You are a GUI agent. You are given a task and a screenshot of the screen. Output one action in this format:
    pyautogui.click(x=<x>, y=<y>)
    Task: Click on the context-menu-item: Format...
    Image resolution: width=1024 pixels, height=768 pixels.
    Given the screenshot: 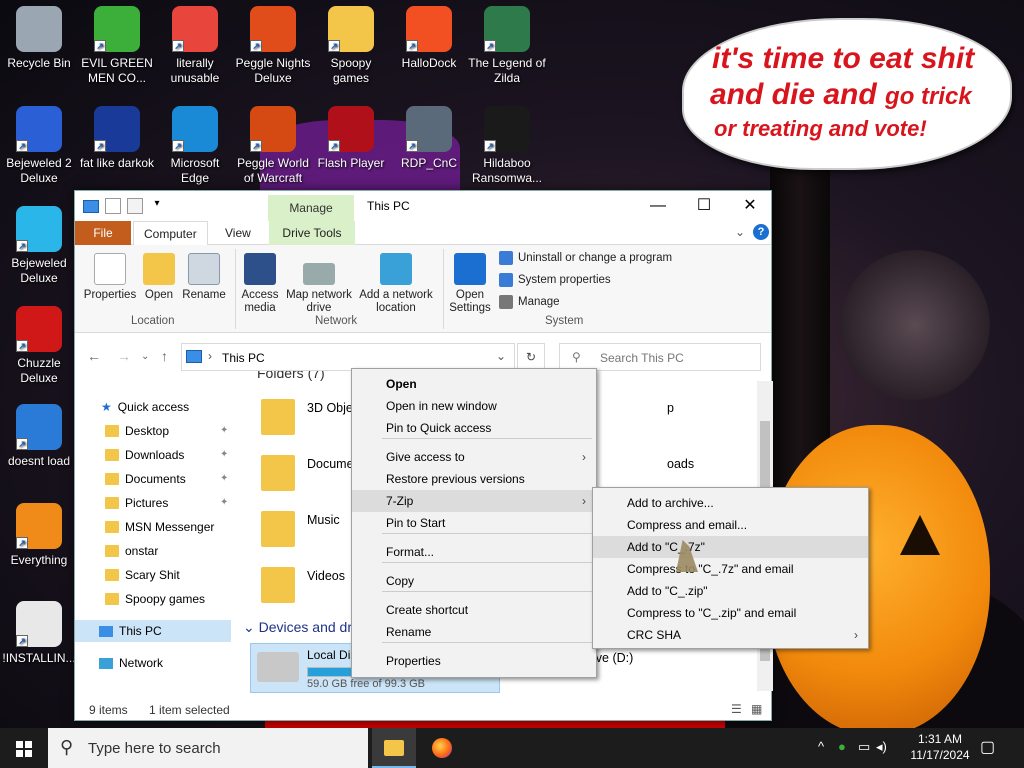 What is the action you would take?
    pyautogui.click(x=474, y=552)
    